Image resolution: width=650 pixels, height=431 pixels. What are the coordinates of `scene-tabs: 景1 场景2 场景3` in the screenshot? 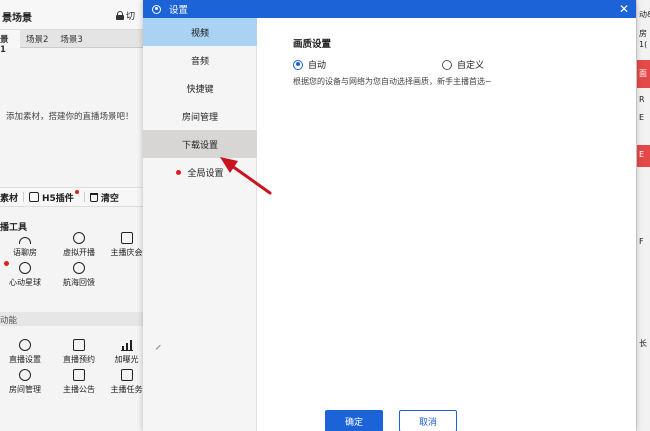 It's located at (72, 42).